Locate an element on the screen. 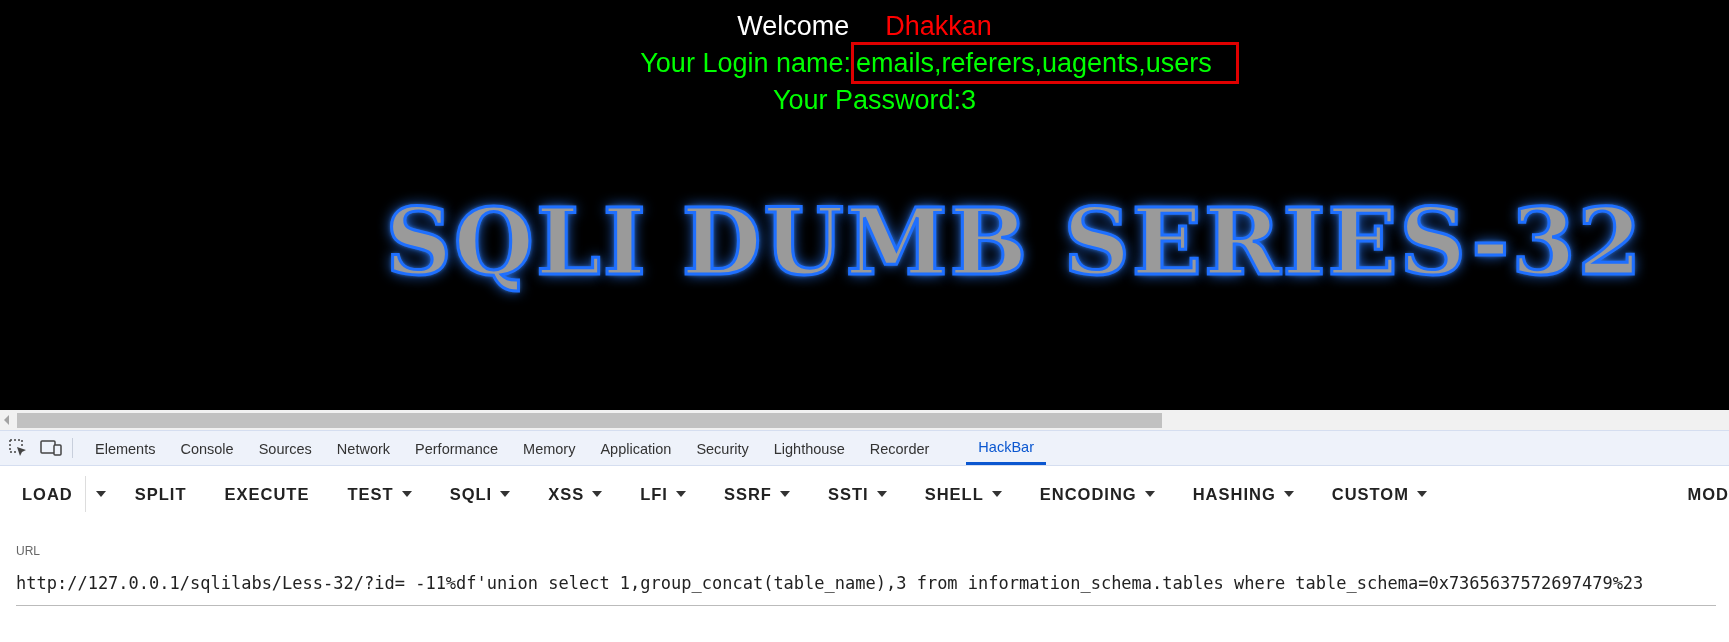 This screenshot has width=1729, height=642. menu-button: EXECUTE is located at coordinates (267, 494).